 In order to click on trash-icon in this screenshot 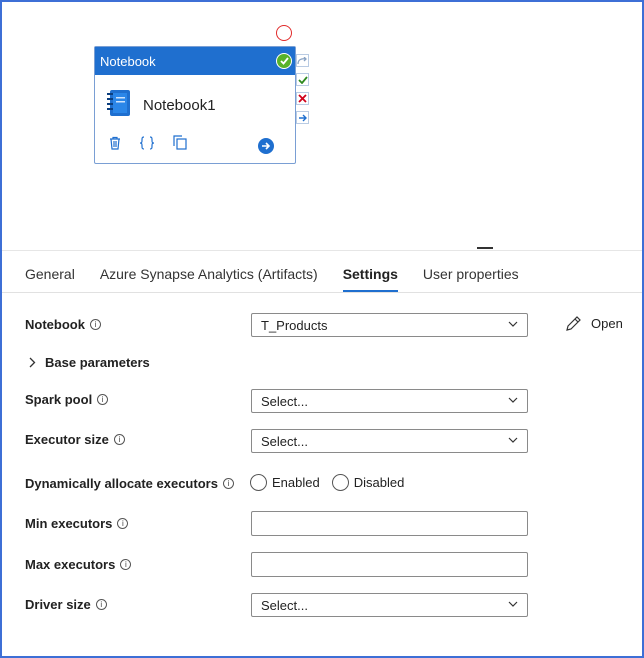, I will do `click(115, 144)`.